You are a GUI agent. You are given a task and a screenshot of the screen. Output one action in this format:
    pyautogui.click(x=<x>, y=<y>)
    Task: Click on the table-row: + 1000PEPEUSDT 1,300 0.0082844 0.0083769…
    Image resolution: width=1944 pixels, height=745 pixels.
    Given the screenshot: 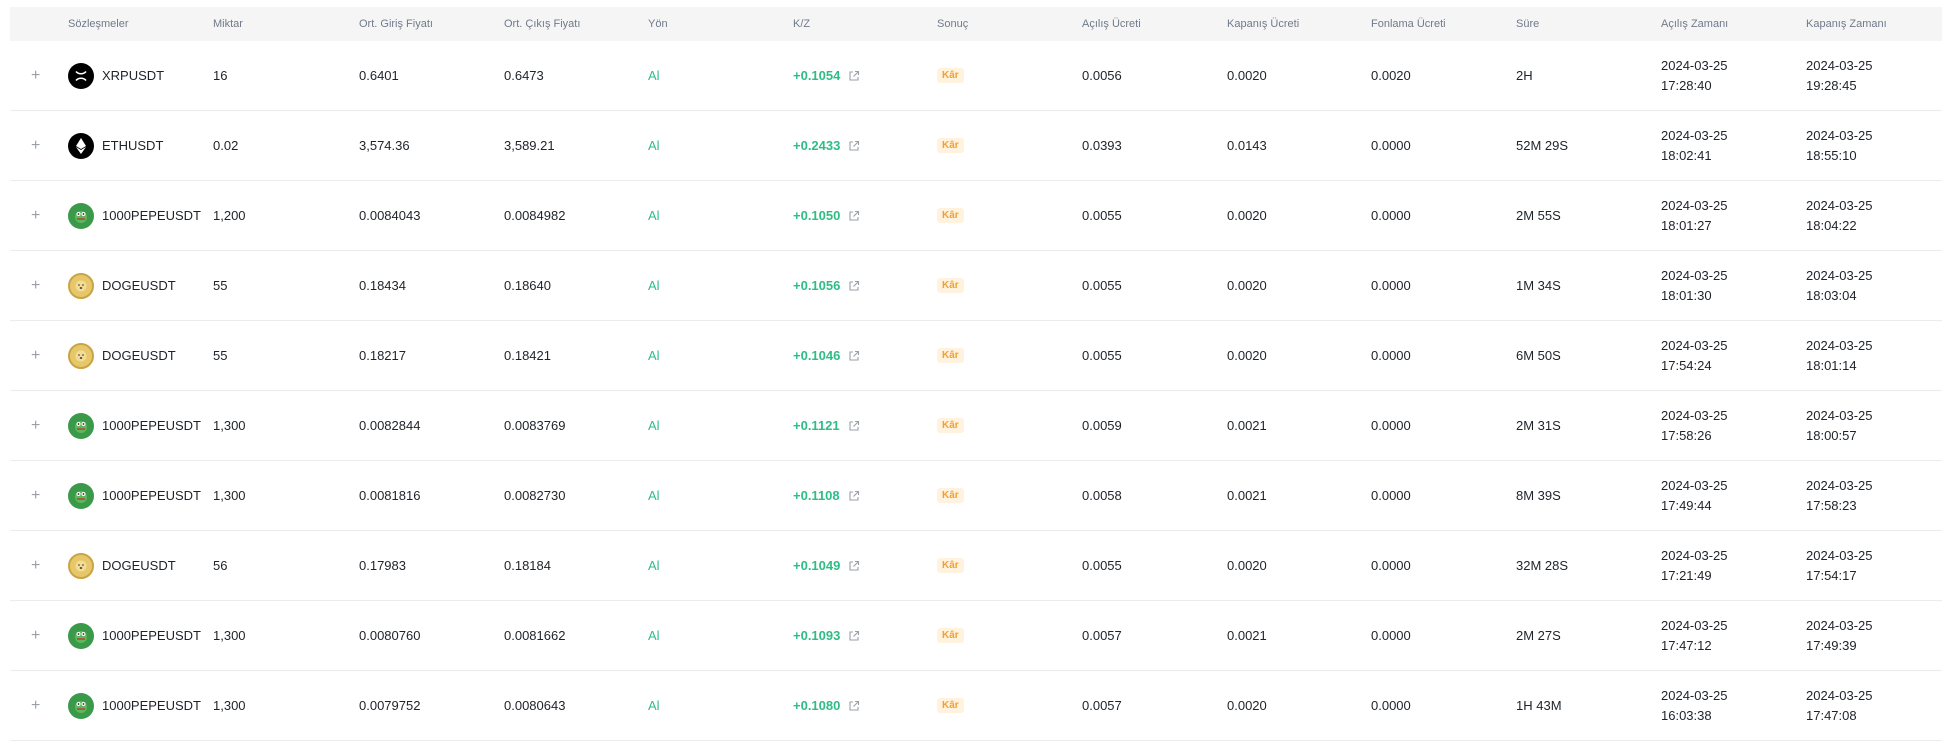 What is the action you would take?
    pyautogui.click(x=976, y=426)
    